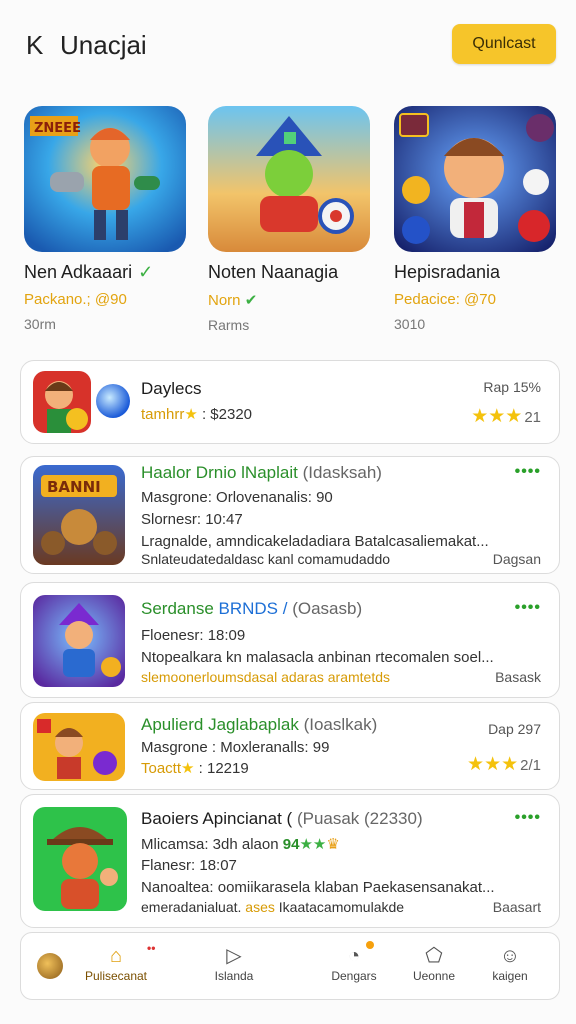  What do you see at coordinates (260, 907) in the screenshot?
I see `card-line-highlight: ases` at bounding box center [260, 907].